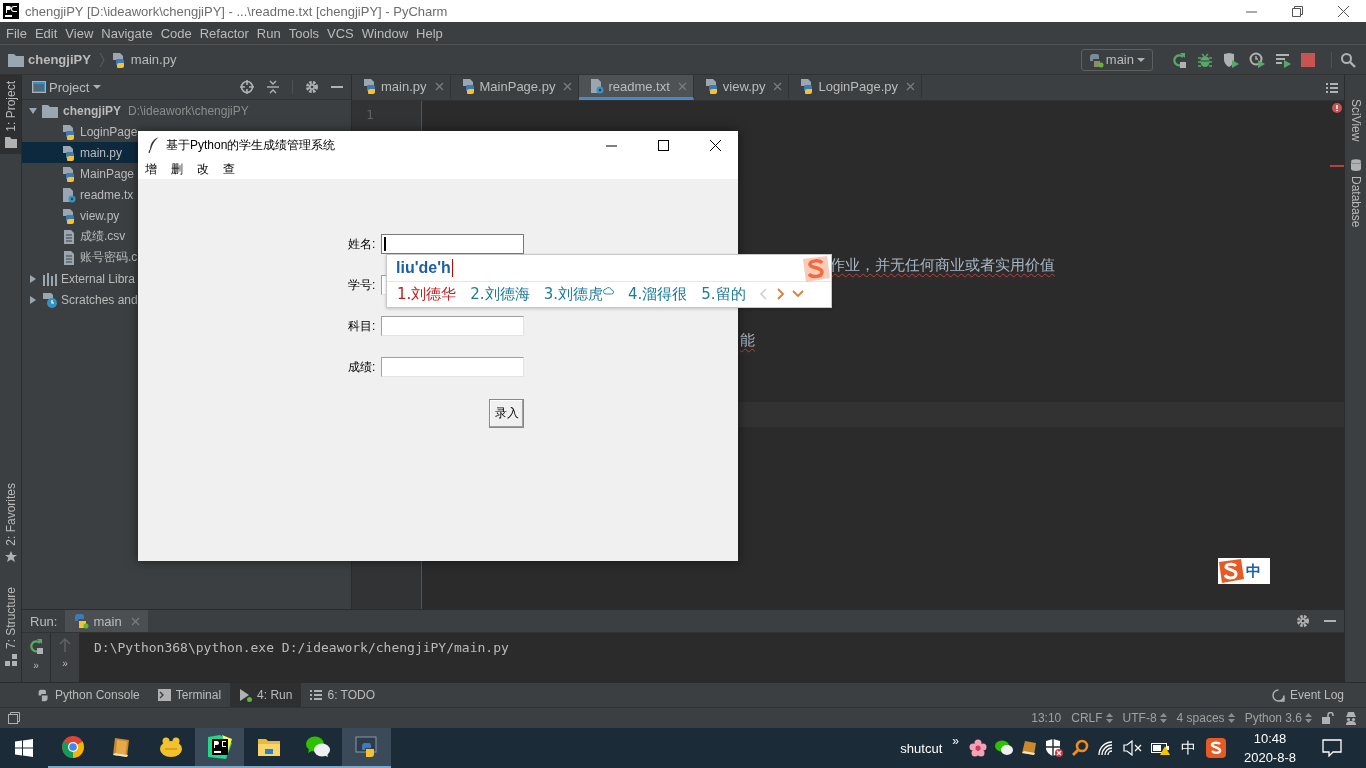  Describe the element at coordinates (1231, 59) in the screenshot. I see `shield-run-icon` at that location.